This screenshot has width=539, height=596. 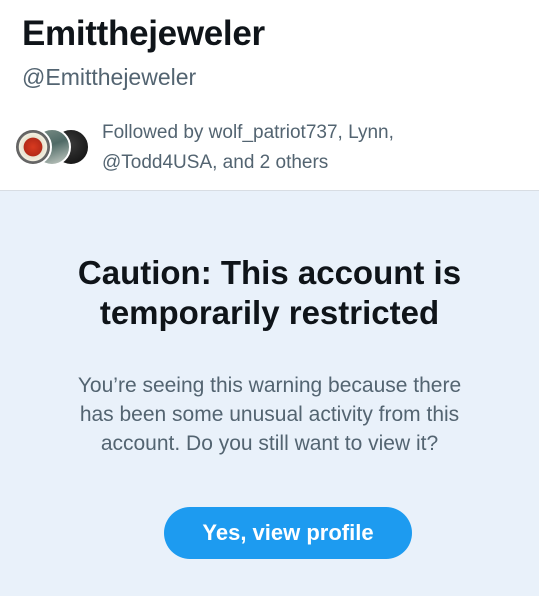 I want to click on warning-message-line: has been some unusual activity from this, so click(x=269, y=414).